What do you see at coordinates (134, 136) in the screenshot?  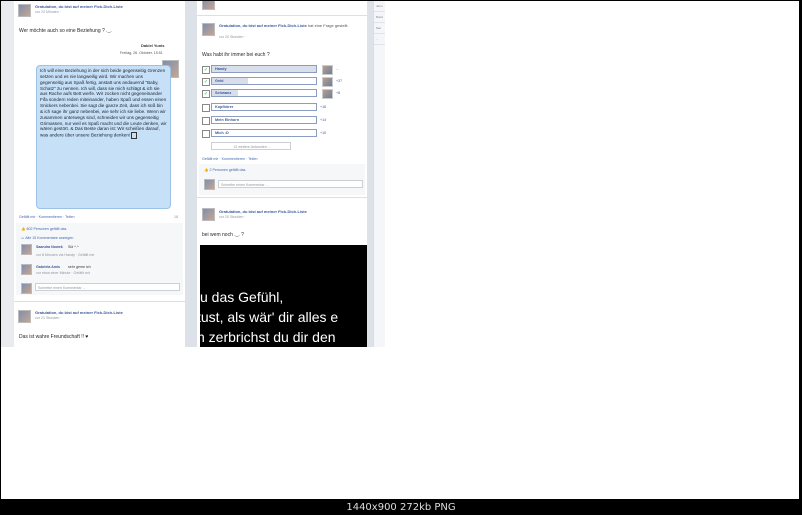 I see `emoji-icon` at bounding box center [134, 136].